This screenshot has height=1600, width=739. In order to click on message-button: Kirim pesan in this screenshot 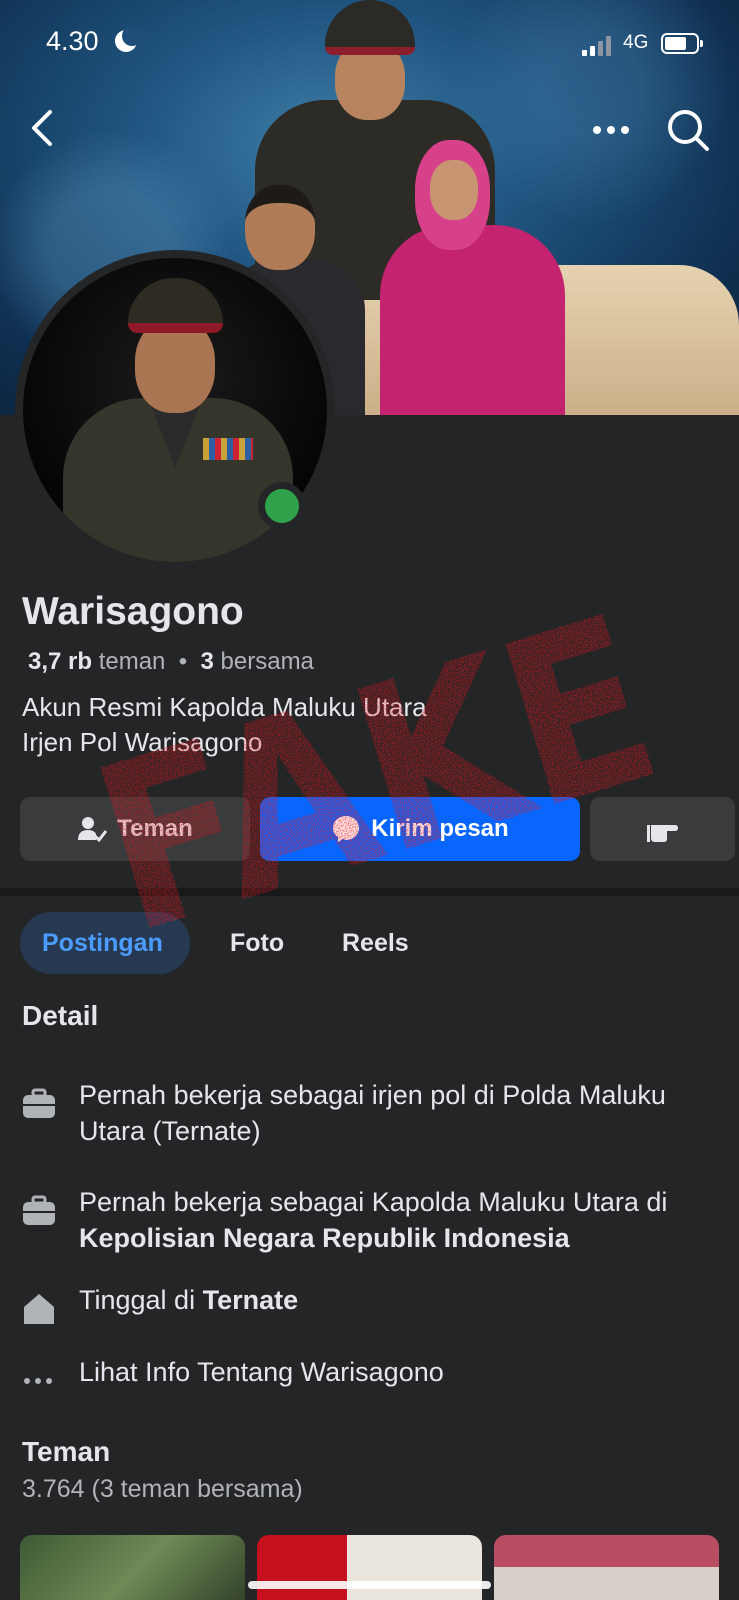, I will do `click(420, 829)`.